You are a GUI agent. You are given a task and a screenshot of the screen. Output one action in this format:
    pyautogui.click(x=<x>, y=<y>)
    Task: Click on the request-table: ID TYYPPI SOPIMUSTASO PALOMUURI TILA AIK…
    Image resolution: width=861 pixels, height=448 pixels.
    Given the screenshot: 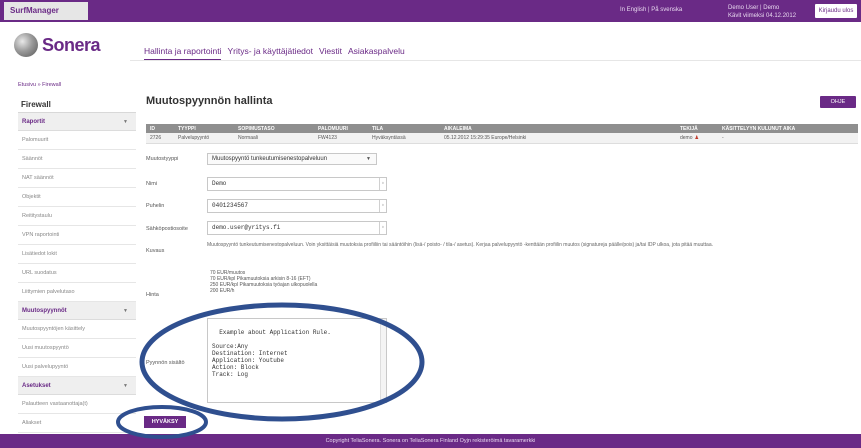 What is the action you would take?
    pyautogui.click(x=502, y=134)
    